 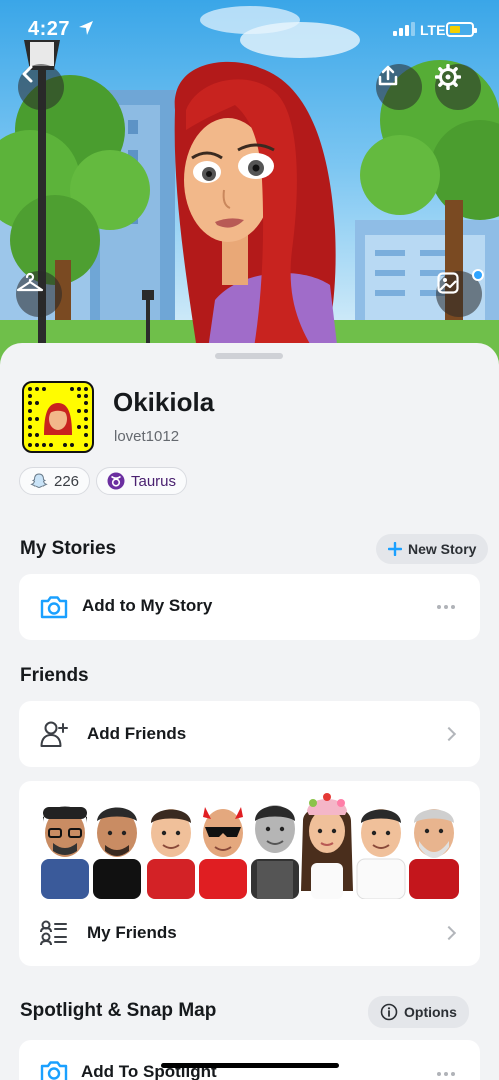 I want to click on info-icon, so click(x=389, y=1012).